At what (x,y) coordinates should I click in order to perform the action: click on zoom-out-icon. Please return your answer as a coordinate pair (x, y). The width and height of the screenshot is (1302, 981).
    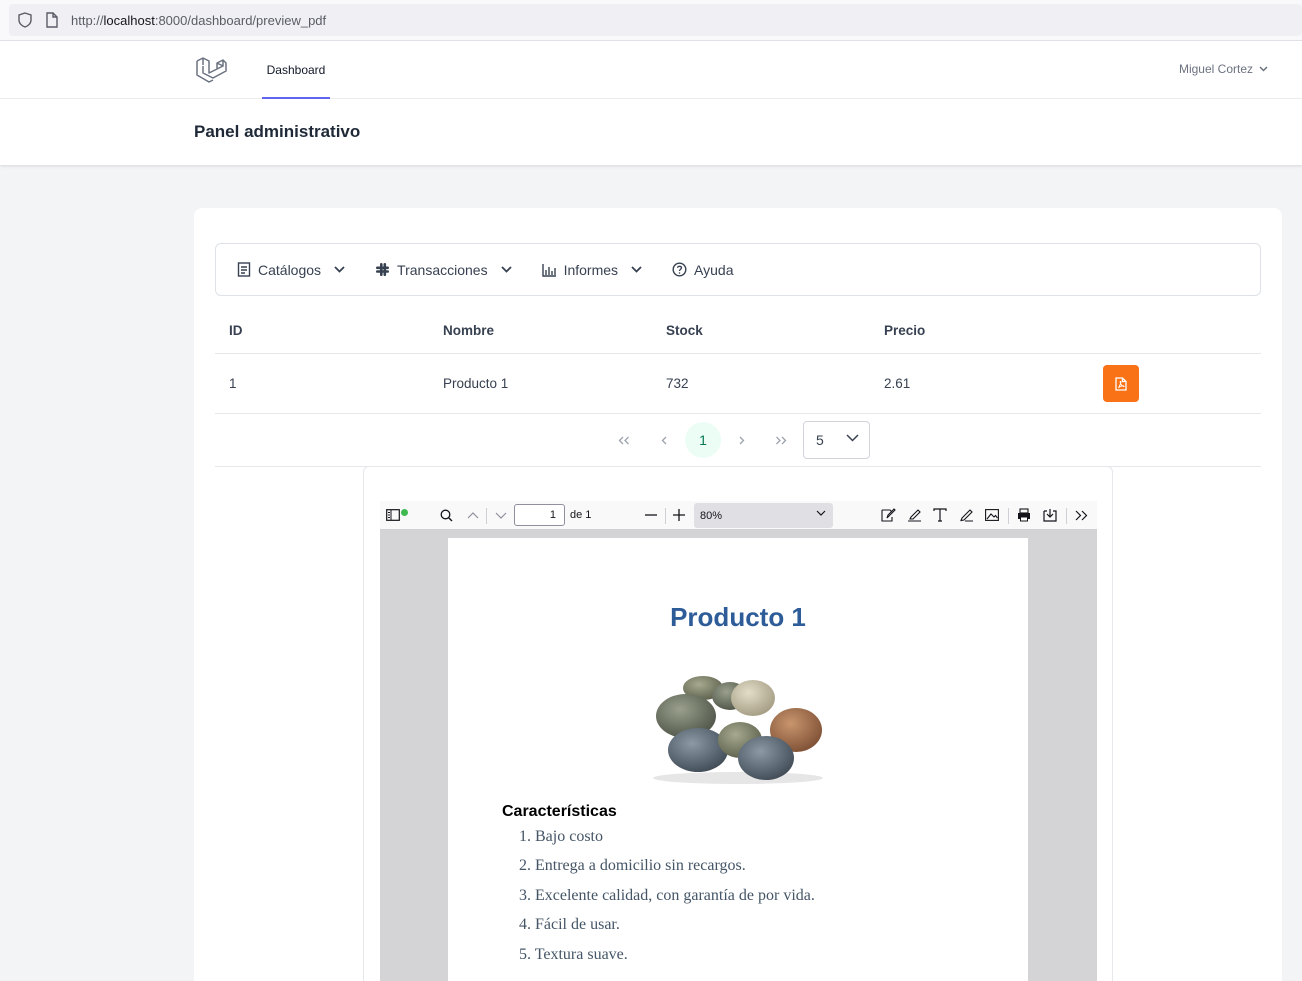
    Looking at the image, I should click on (651, 515).